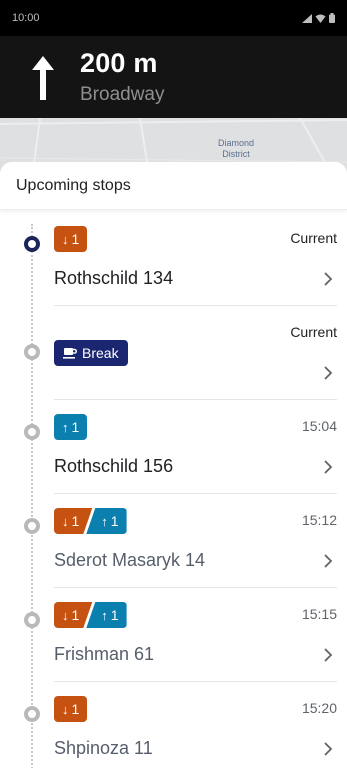 This screenshot has height=768, width=347. What do you see at coordinates (114, 278) in the screenshot?
I see `stop-address: Rothschild 134` at bounding box center [114, 278].